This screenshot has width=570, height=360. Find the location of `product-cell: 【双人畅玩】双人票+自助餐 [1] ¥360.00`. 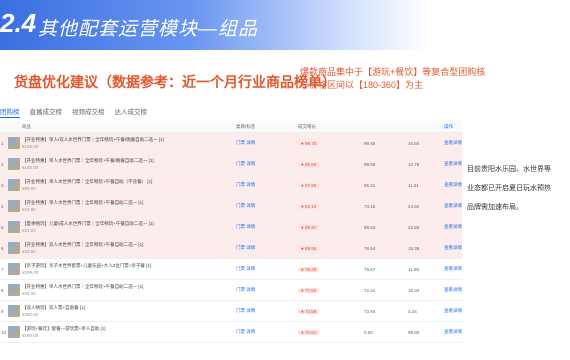

product-cell: 【双人畅玩】双人票+自助餐 [1] ¥360.00 is located at coordinates (129, 311).